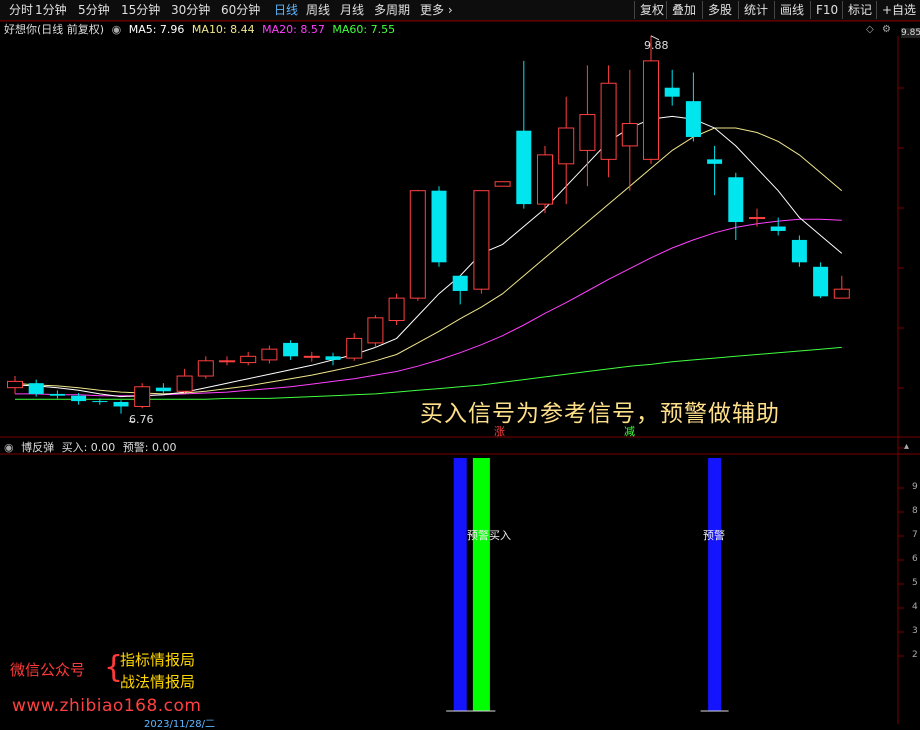  Describe the element at coordinates (651, 10) in the screenshot. I see `tool-fuquan-button: 复权` at that location.